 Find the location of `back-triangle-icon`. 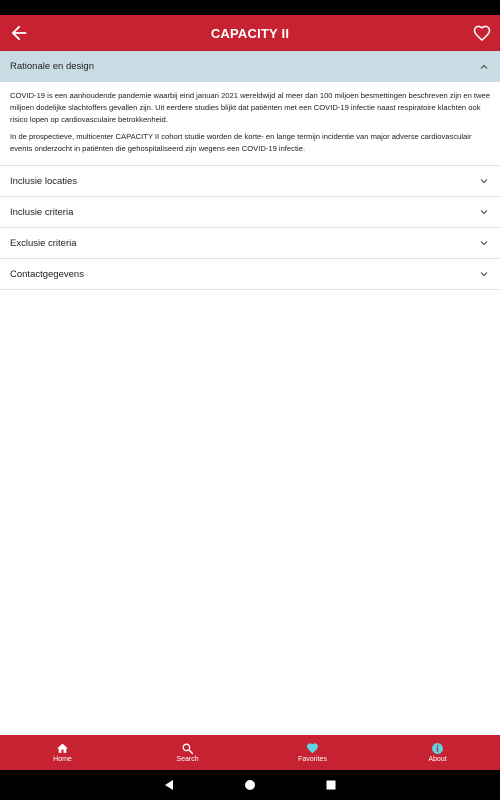

back-triangle-icon is located at coordinates (169, 785).